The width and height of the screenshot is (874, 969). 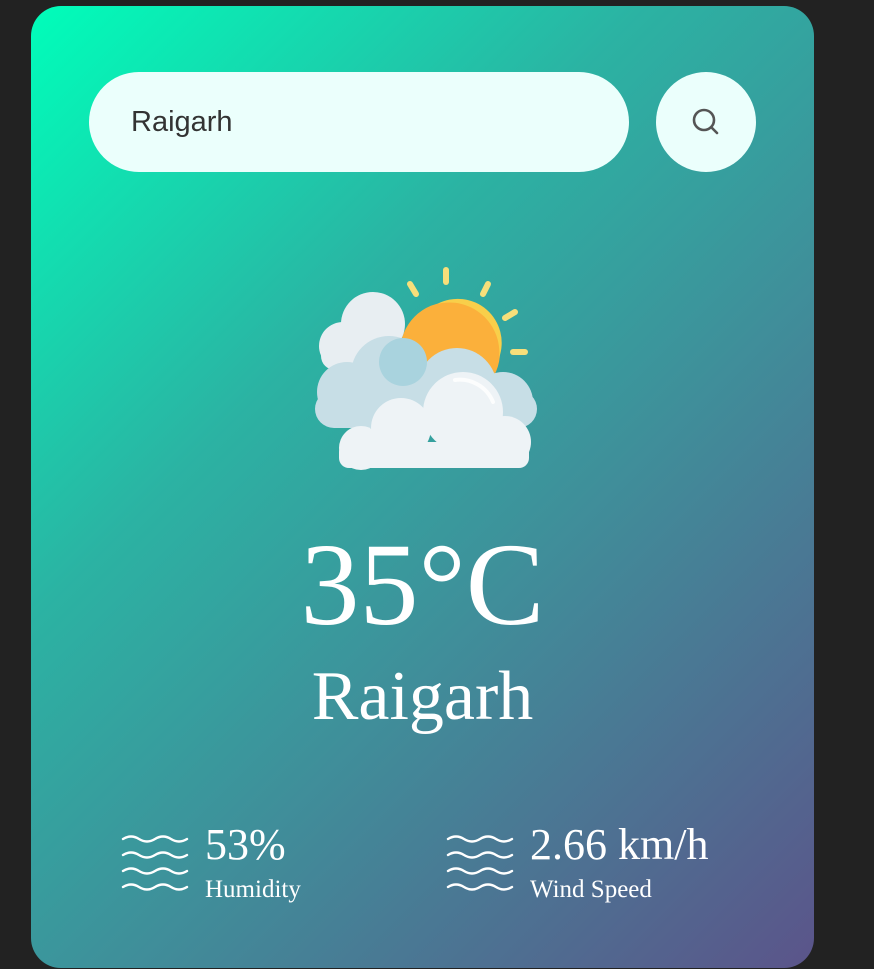 I want to click on city-search-input, so click(x=359, y=122).